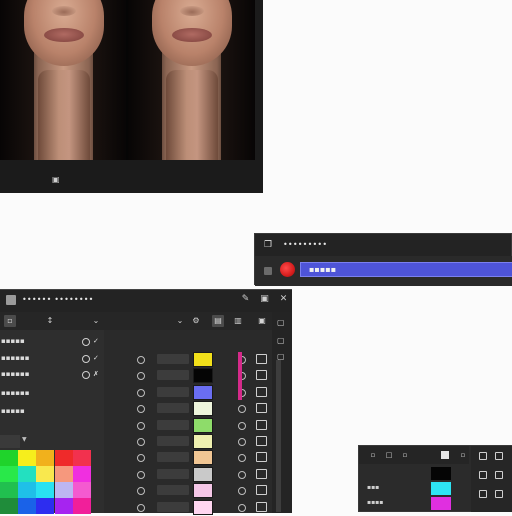  I want to click on split-divider, so click(127, 80).